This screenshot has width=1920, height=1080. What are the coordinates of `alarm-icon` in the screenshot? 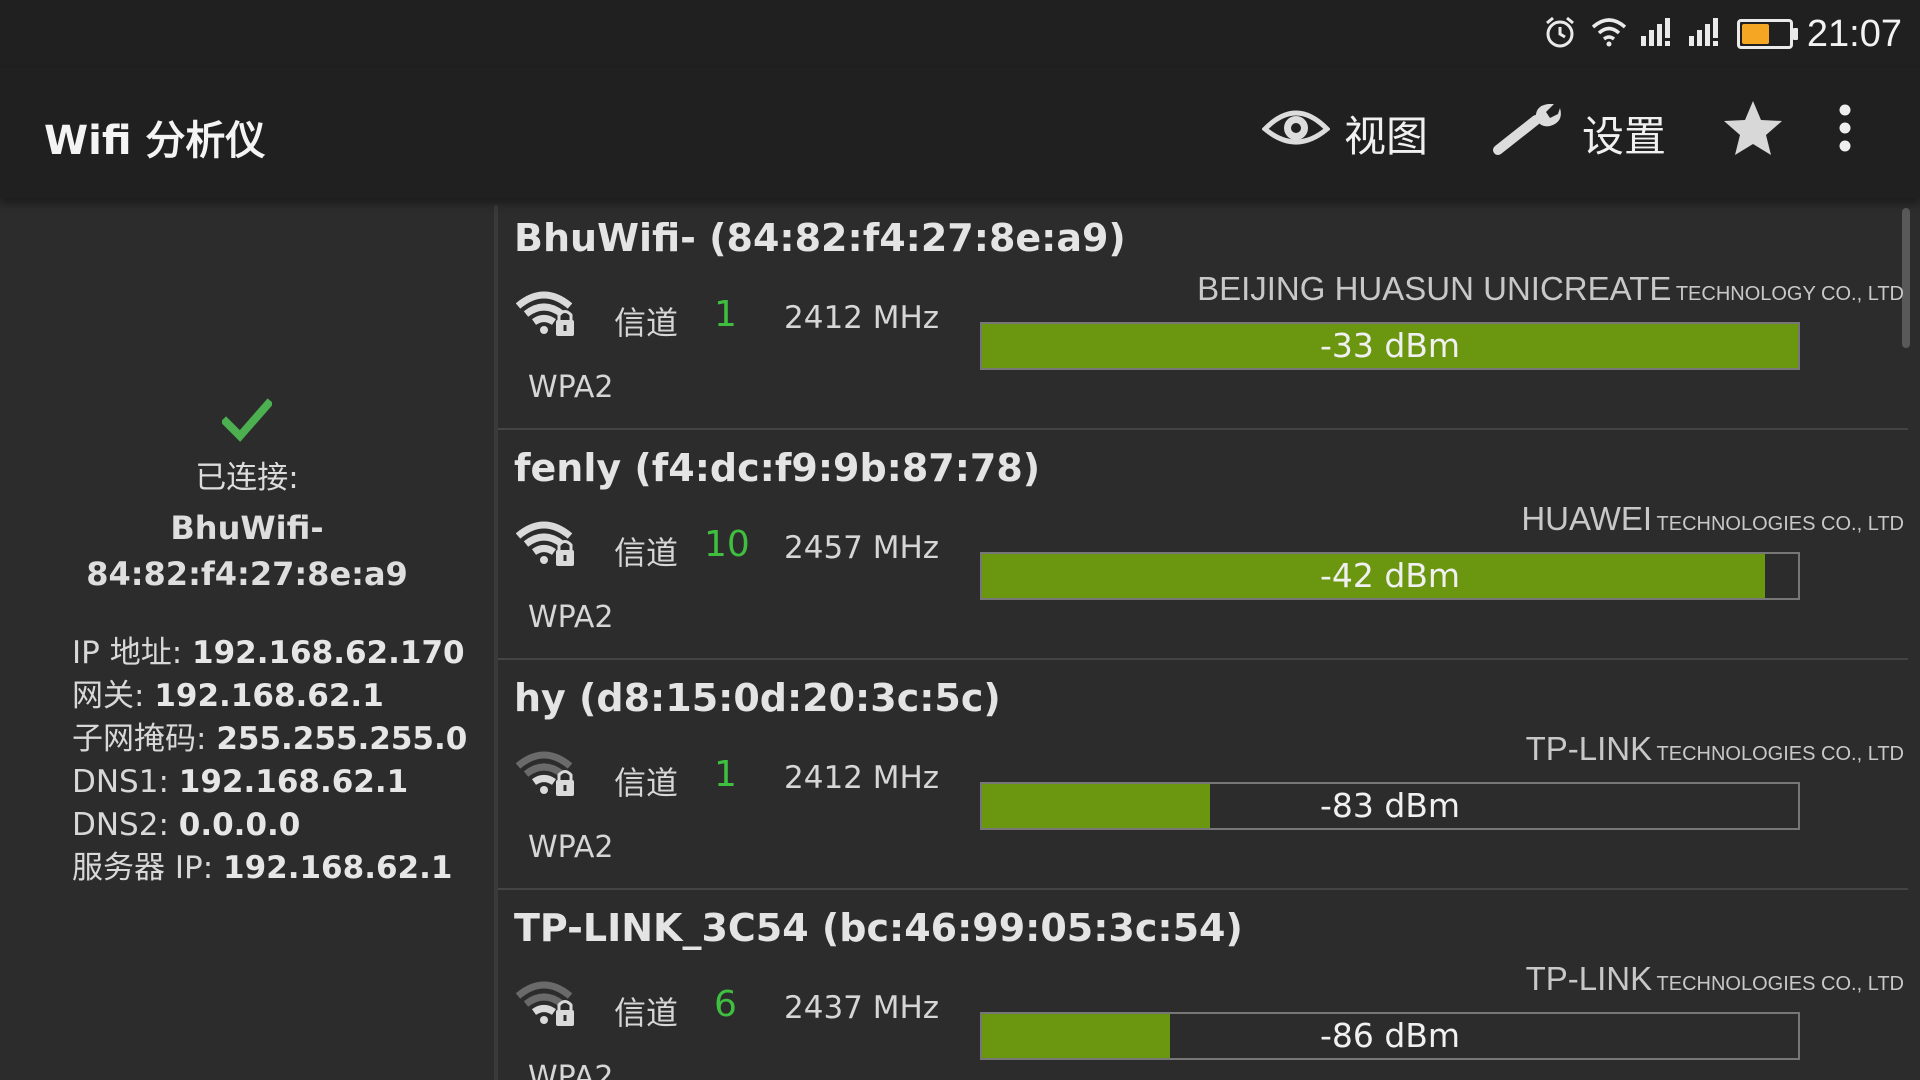 It's located at (1560, 34).